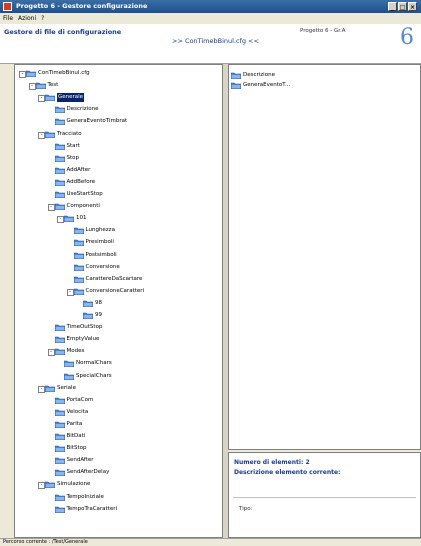 This screenshot has width=421, height=546. I want to click on tree-node-label: Presimboli, so click(99, 242).